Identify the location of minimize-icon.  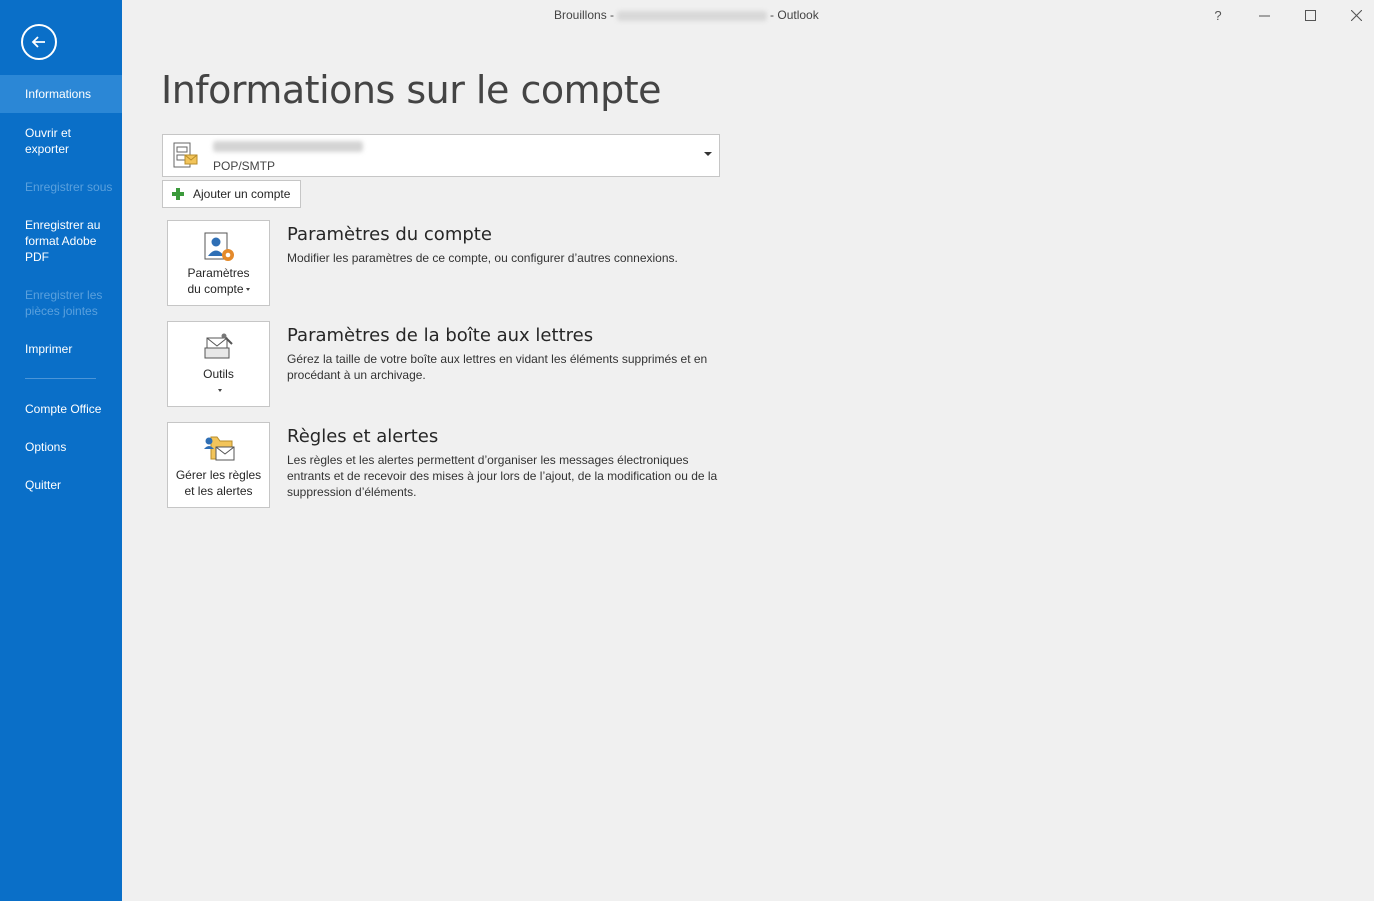
(1264, 15).